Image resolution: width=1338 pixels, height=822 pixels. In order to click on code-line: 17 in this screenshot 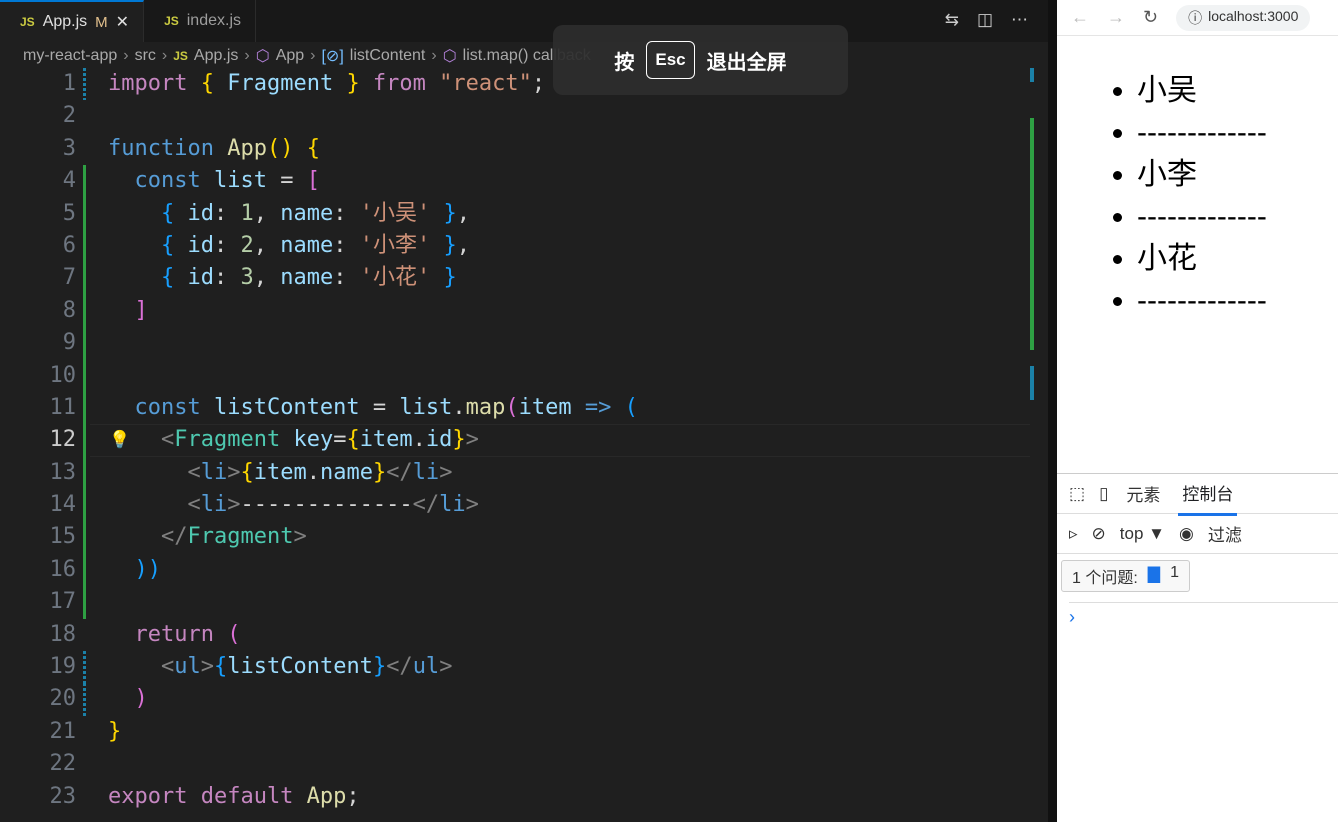, I will do `click(515, 602)`.